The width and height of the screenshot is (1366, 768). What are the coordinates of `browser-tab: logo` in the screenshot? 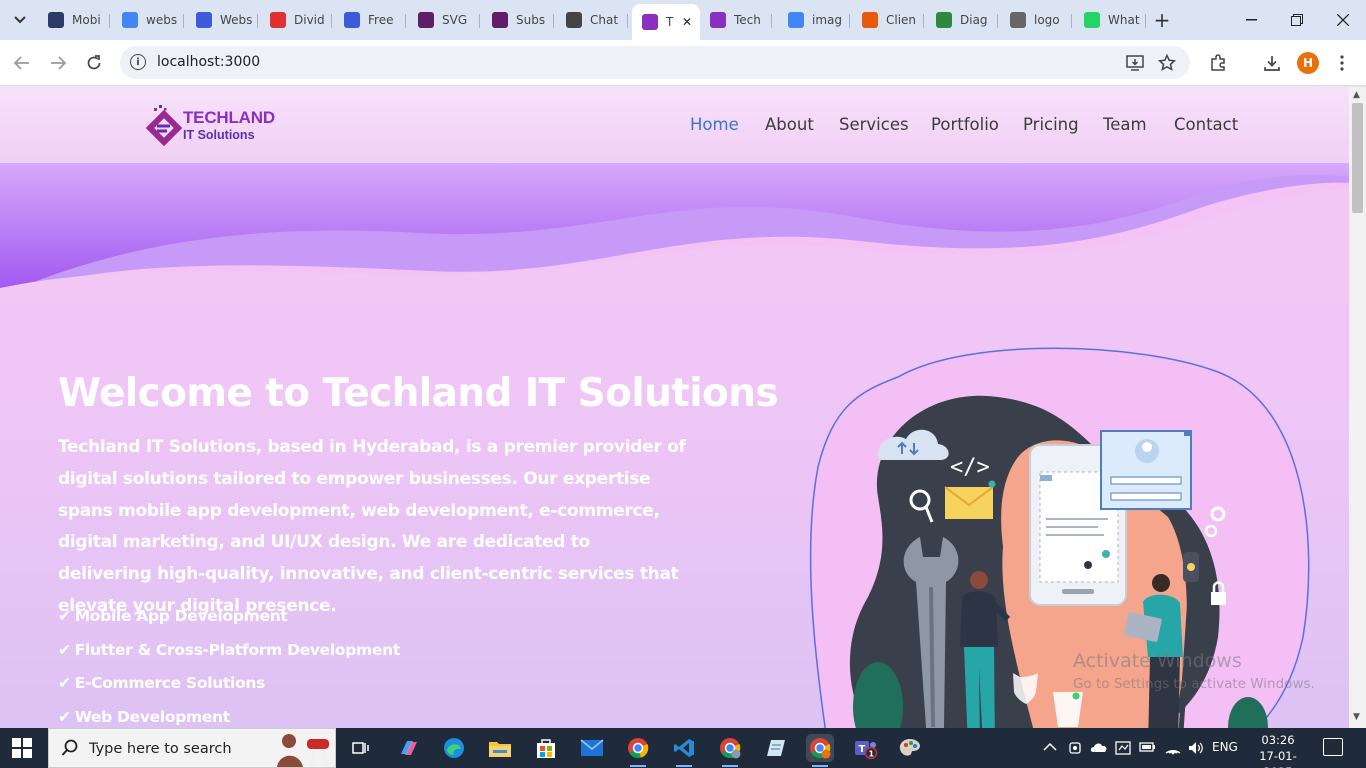 It's located at (1036, 20).